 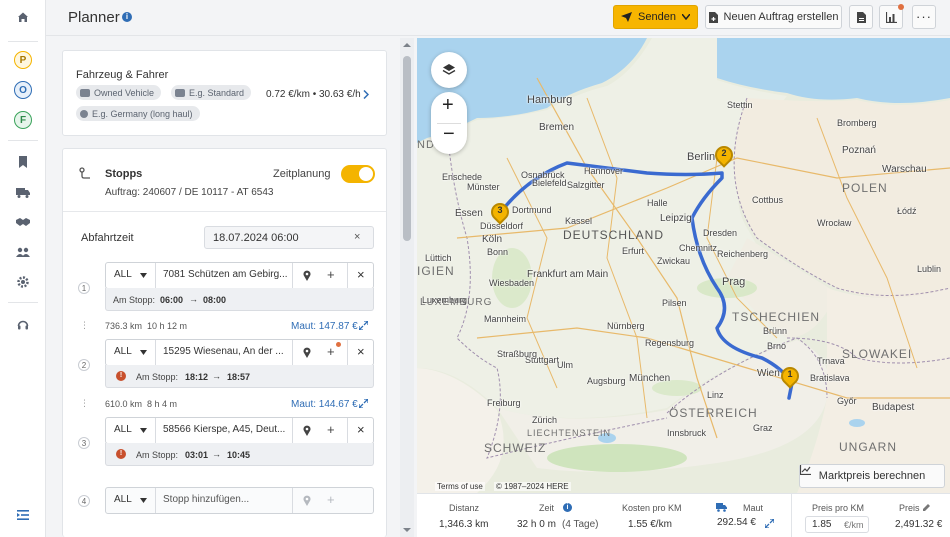 What do you see at coordinates (557, 127) in the screenshot?
I see `city-label: Bremen` at bounding box center [557, 127].